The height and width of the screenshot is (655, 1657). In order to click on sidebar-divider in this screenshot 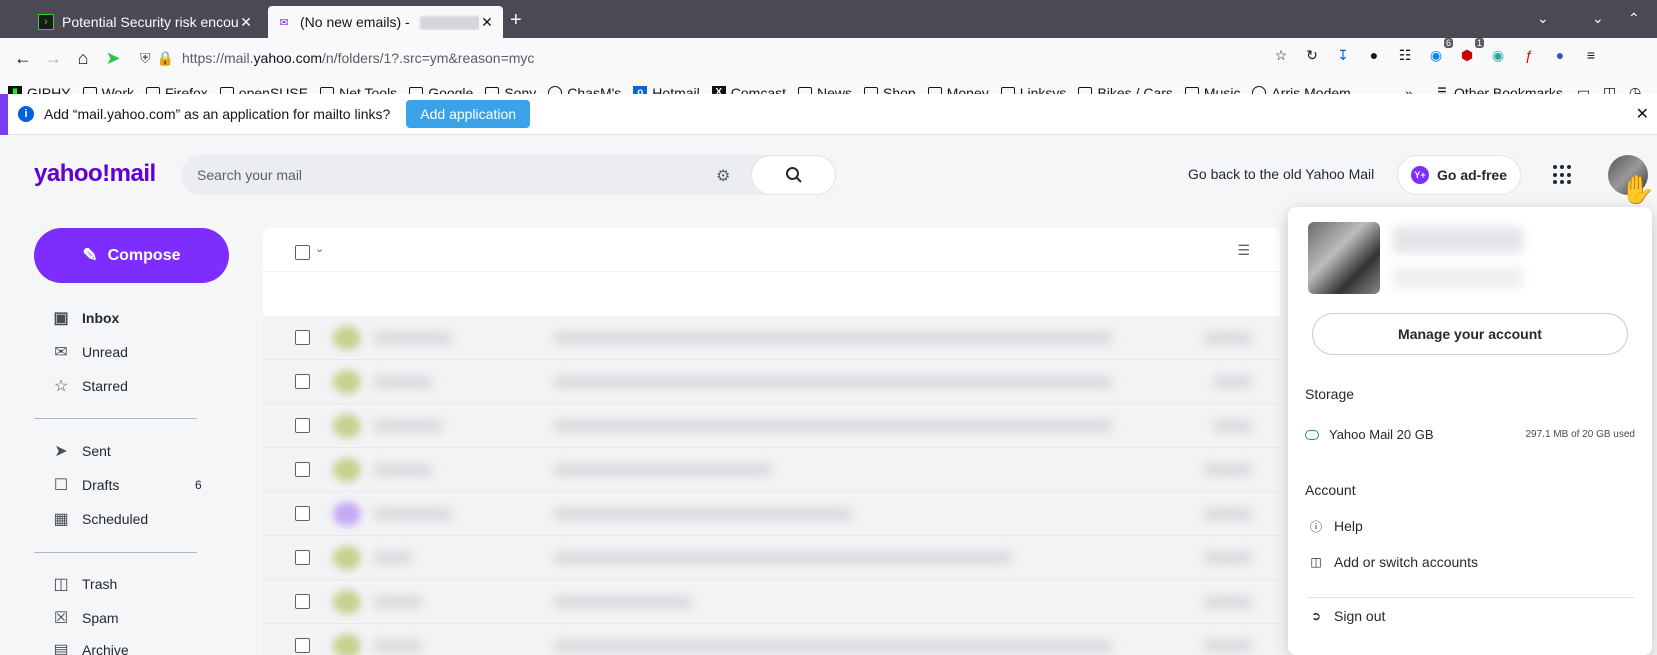, I will do `click(115, 418)`.